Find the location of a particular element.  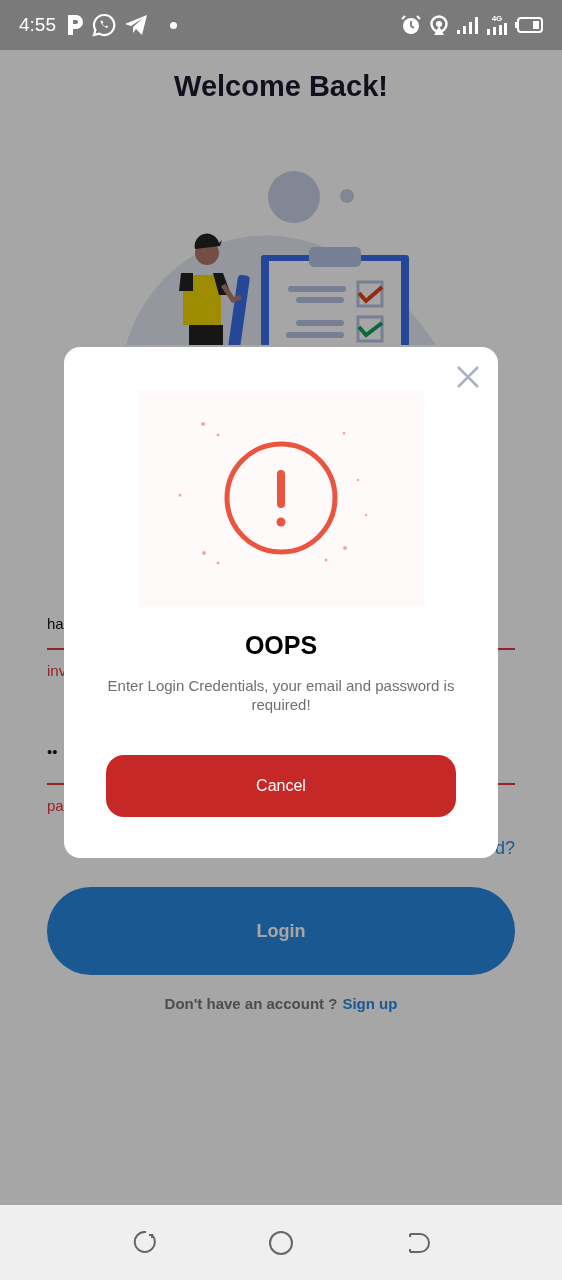

cancel-button: Cancel is located at coordinates (281, 786).